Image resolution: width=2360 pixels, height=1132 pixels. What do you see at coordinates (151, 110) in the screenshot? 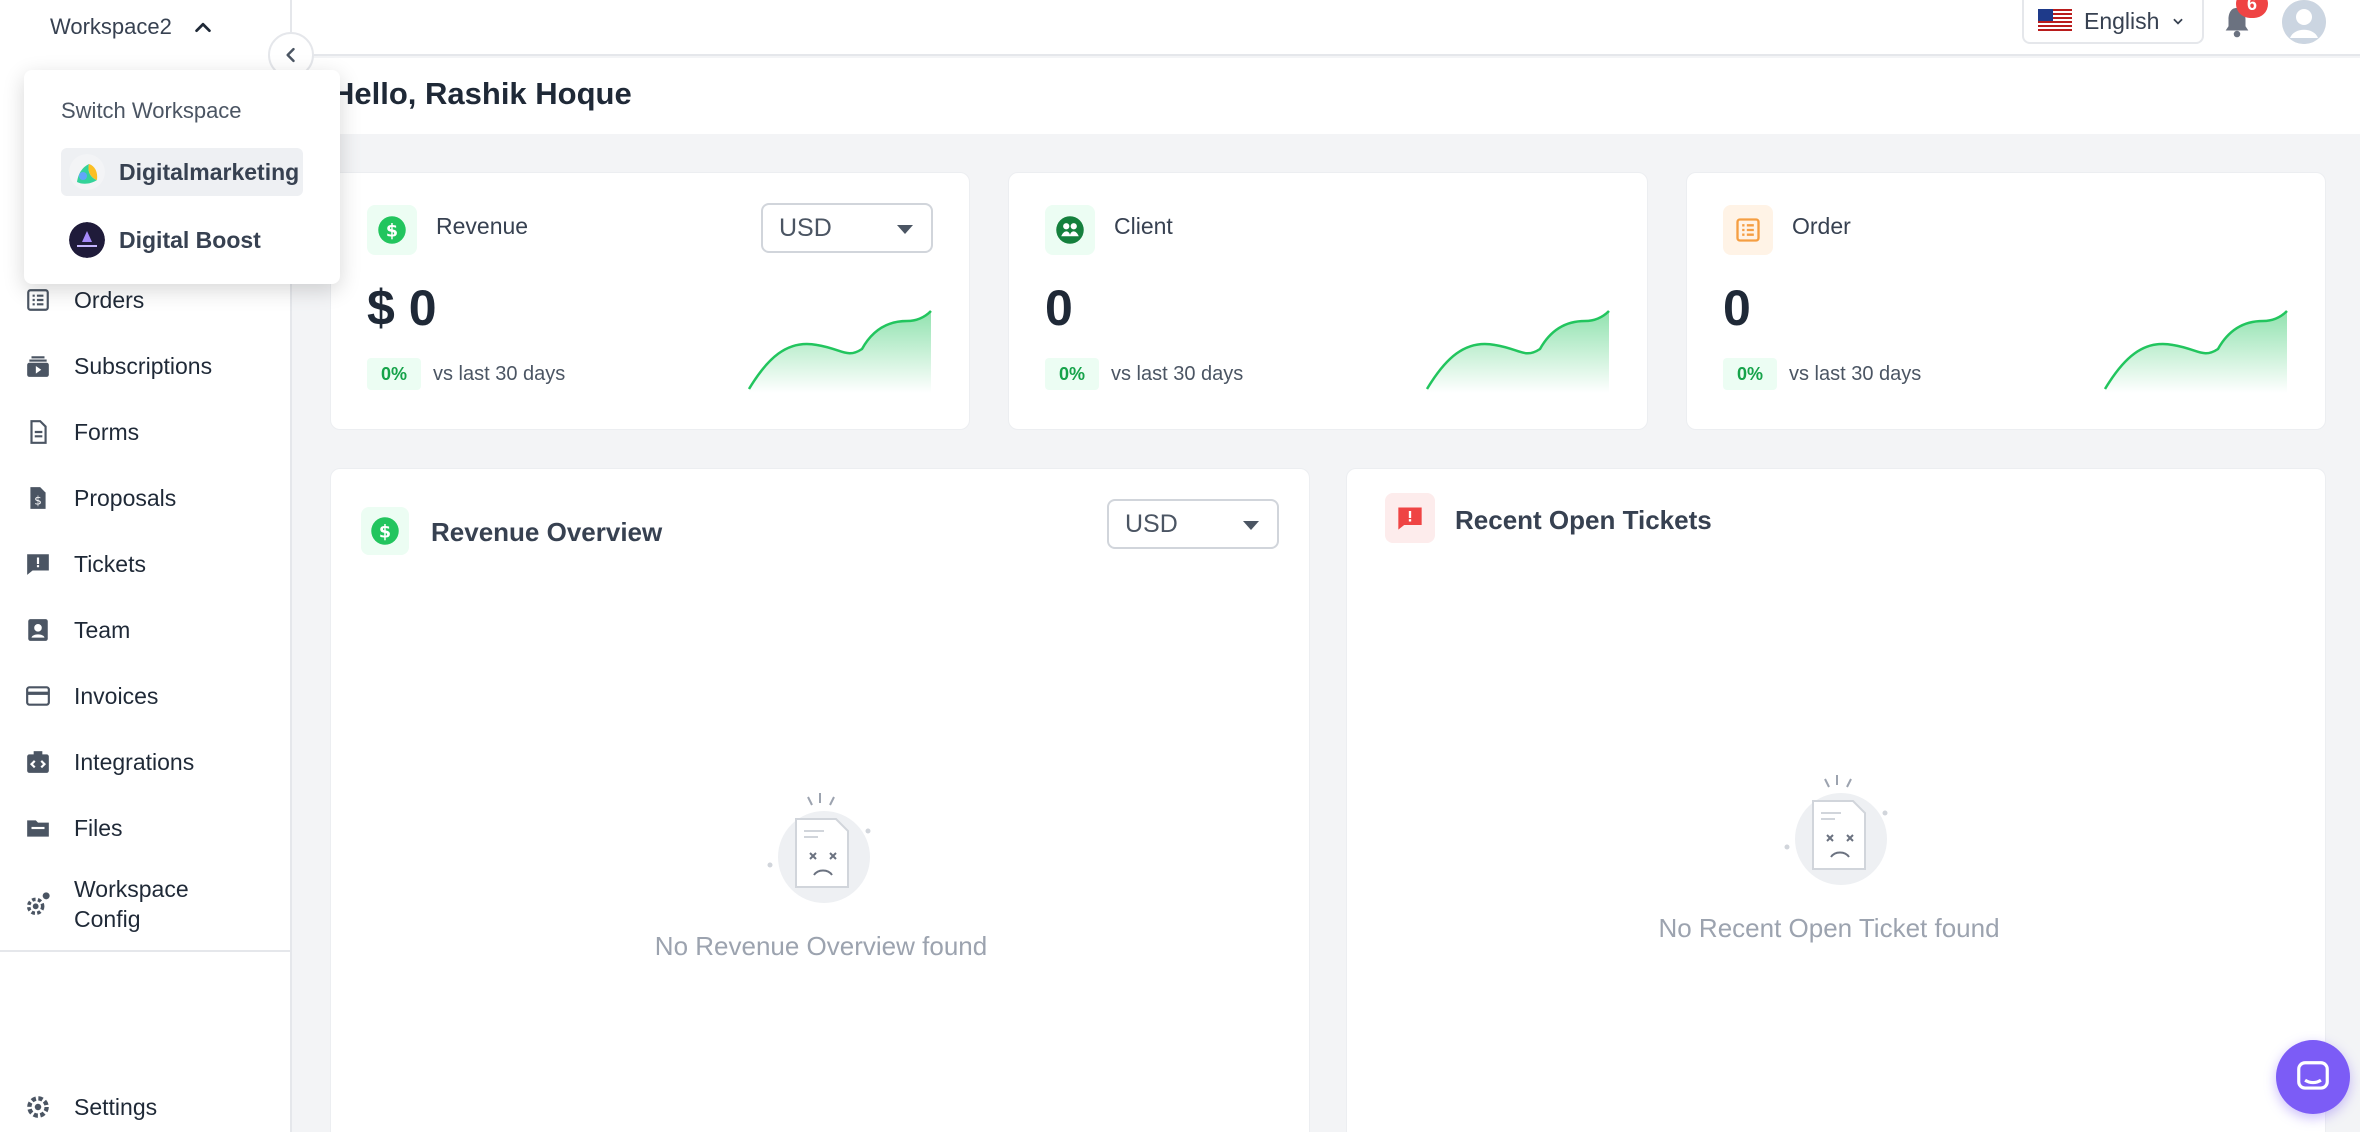
I see `switch-workspace-title: Switch Workspace` at bounding box center [151, 110].